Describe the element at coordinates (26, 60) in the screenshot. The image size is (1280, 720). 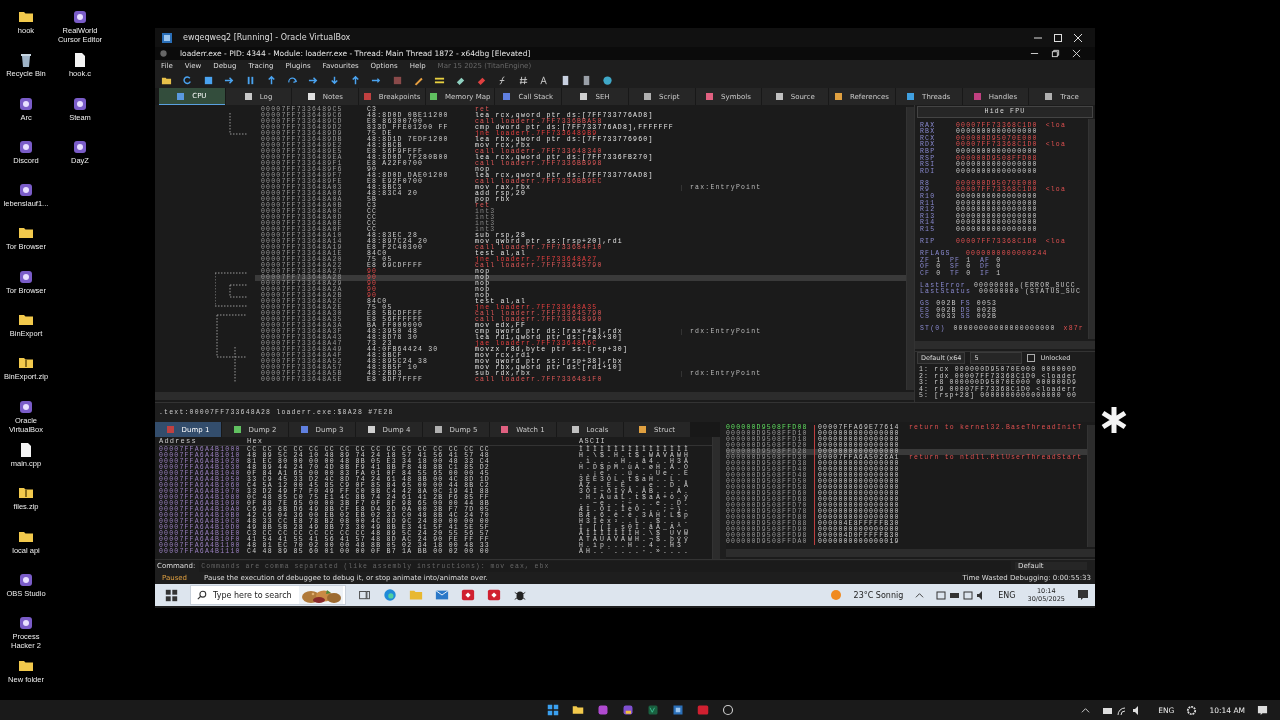
I see `recycle-bin-icon` at that location.